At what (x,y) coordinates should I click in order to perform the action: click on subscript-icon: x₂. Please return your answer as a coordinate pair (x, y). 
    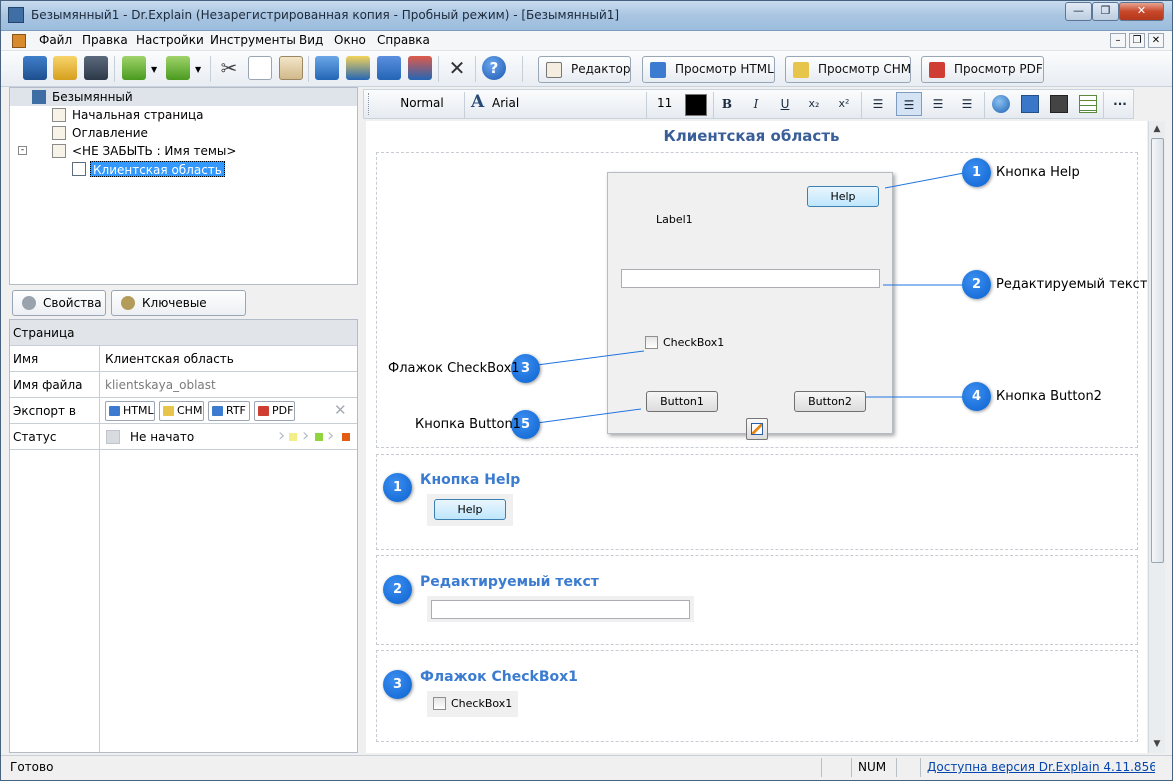
    Looking at the image, I should click on (814, 104).